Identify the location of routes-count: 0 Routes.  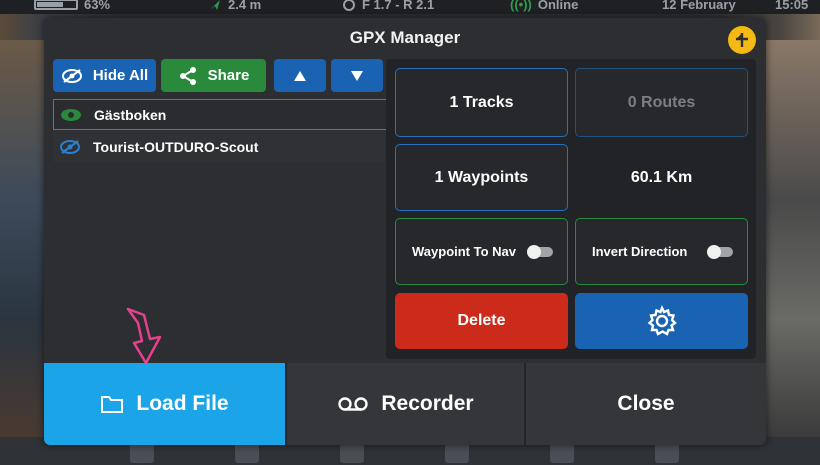
(661, 102).